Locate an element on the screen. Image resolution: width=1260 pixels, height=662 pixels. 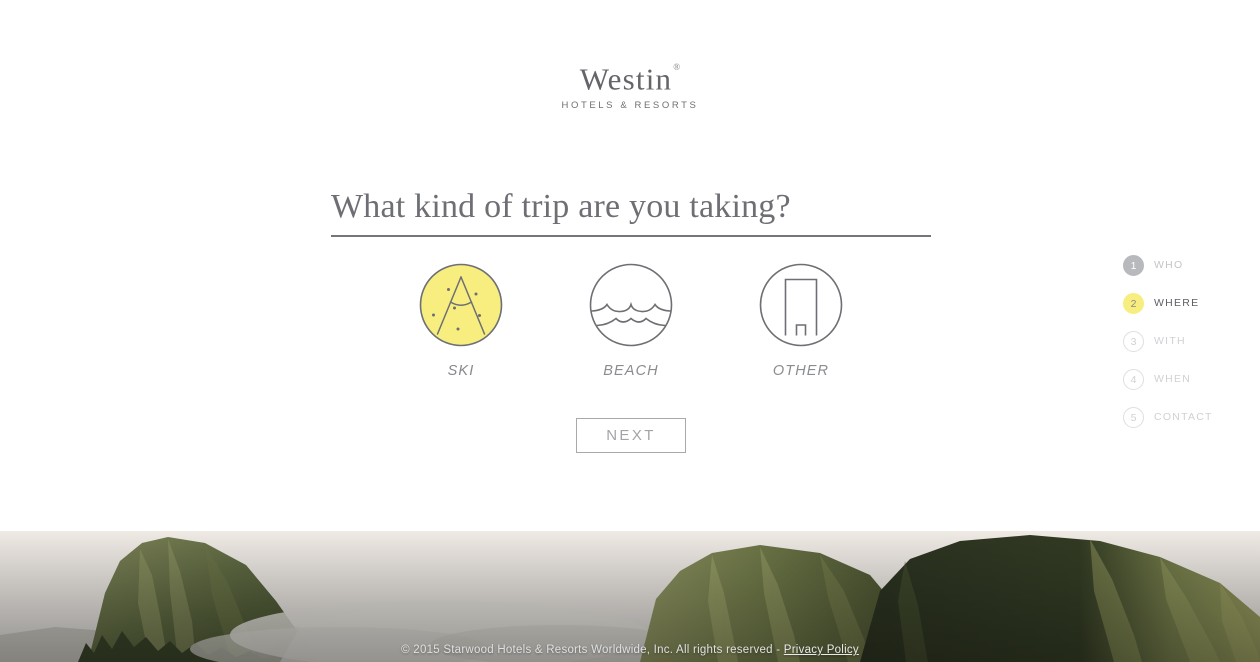
brand-tagline: HOTELS & RESORTS is located at coordinates (630, 106).